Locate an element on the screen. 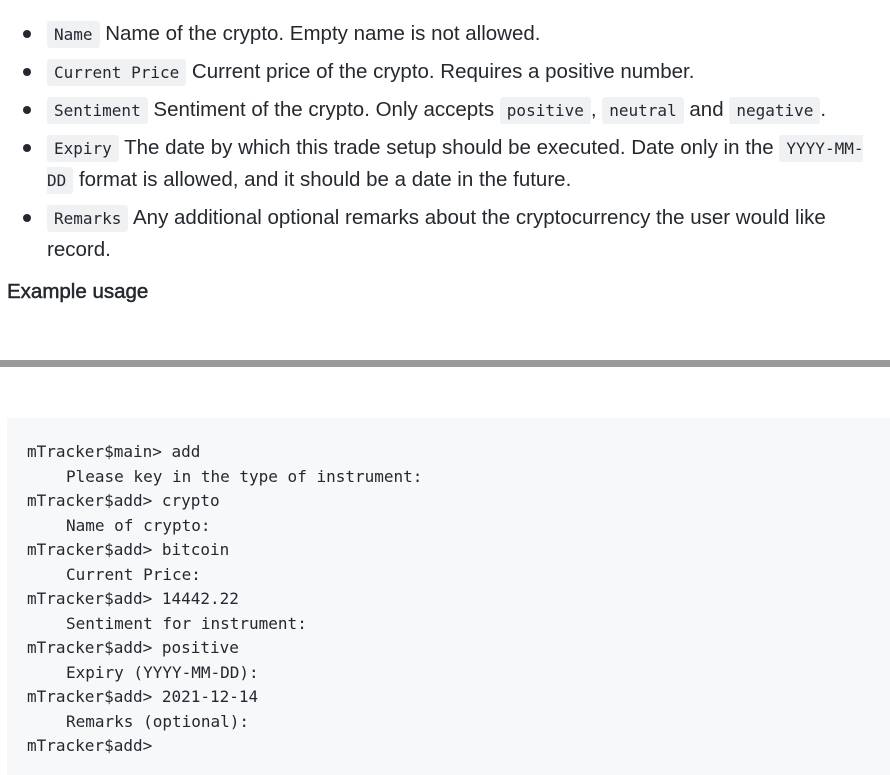  field-description-text: , is located at coordinates (596, 109).